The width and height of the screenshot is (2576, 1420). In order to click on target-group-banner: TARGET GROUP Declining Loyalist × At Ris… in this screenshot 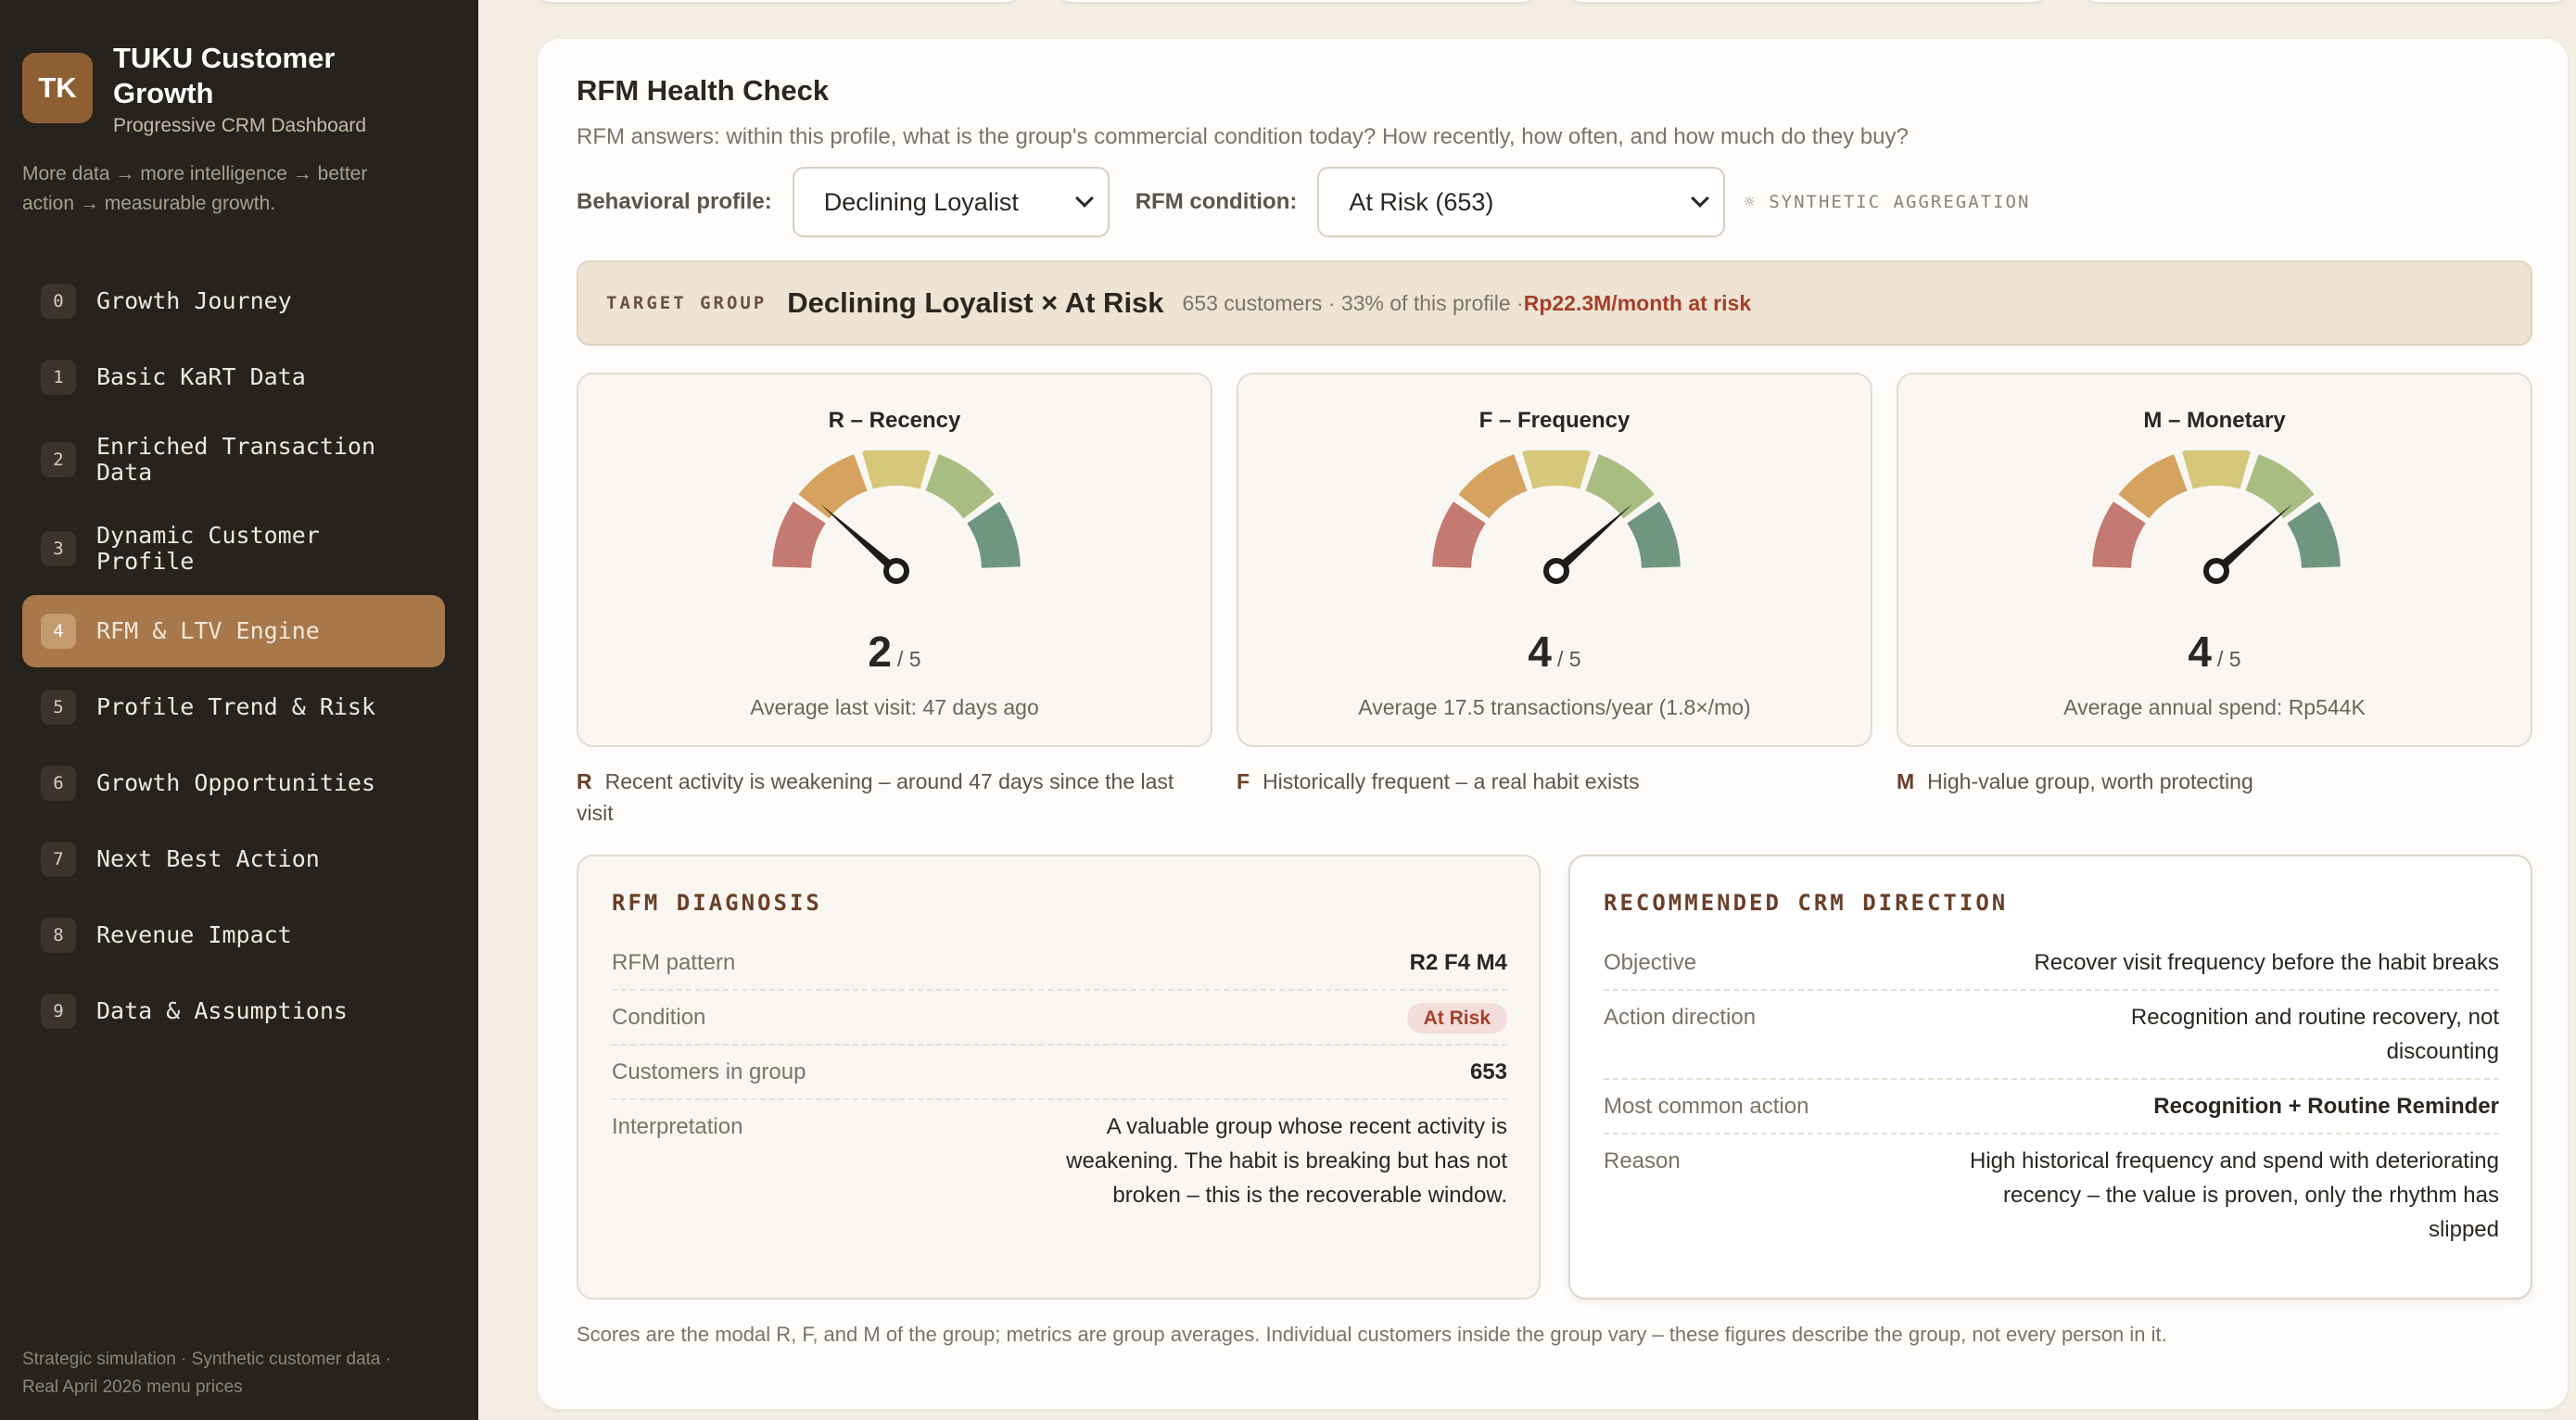, I will do `click(1554, 303)`.